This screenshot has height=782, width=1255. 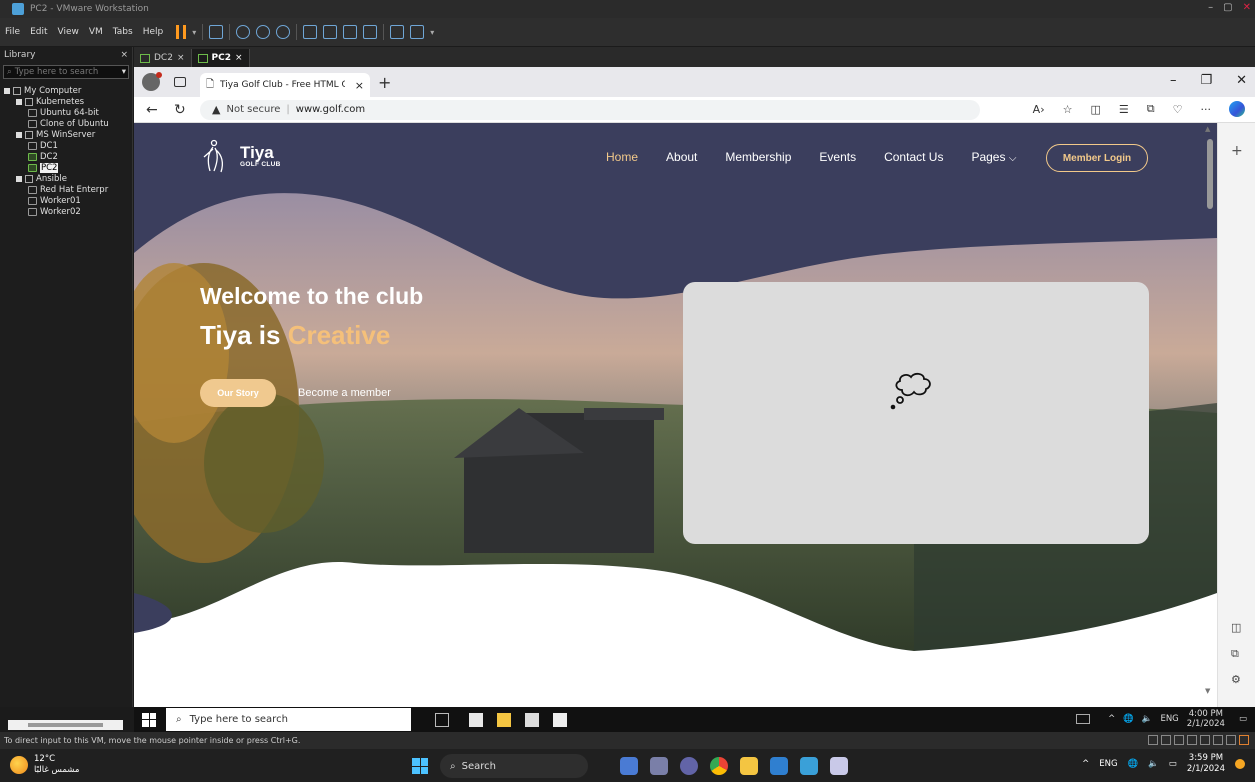 I want to click on chevron-up-icon: ^, so click(x=1085, y=764).